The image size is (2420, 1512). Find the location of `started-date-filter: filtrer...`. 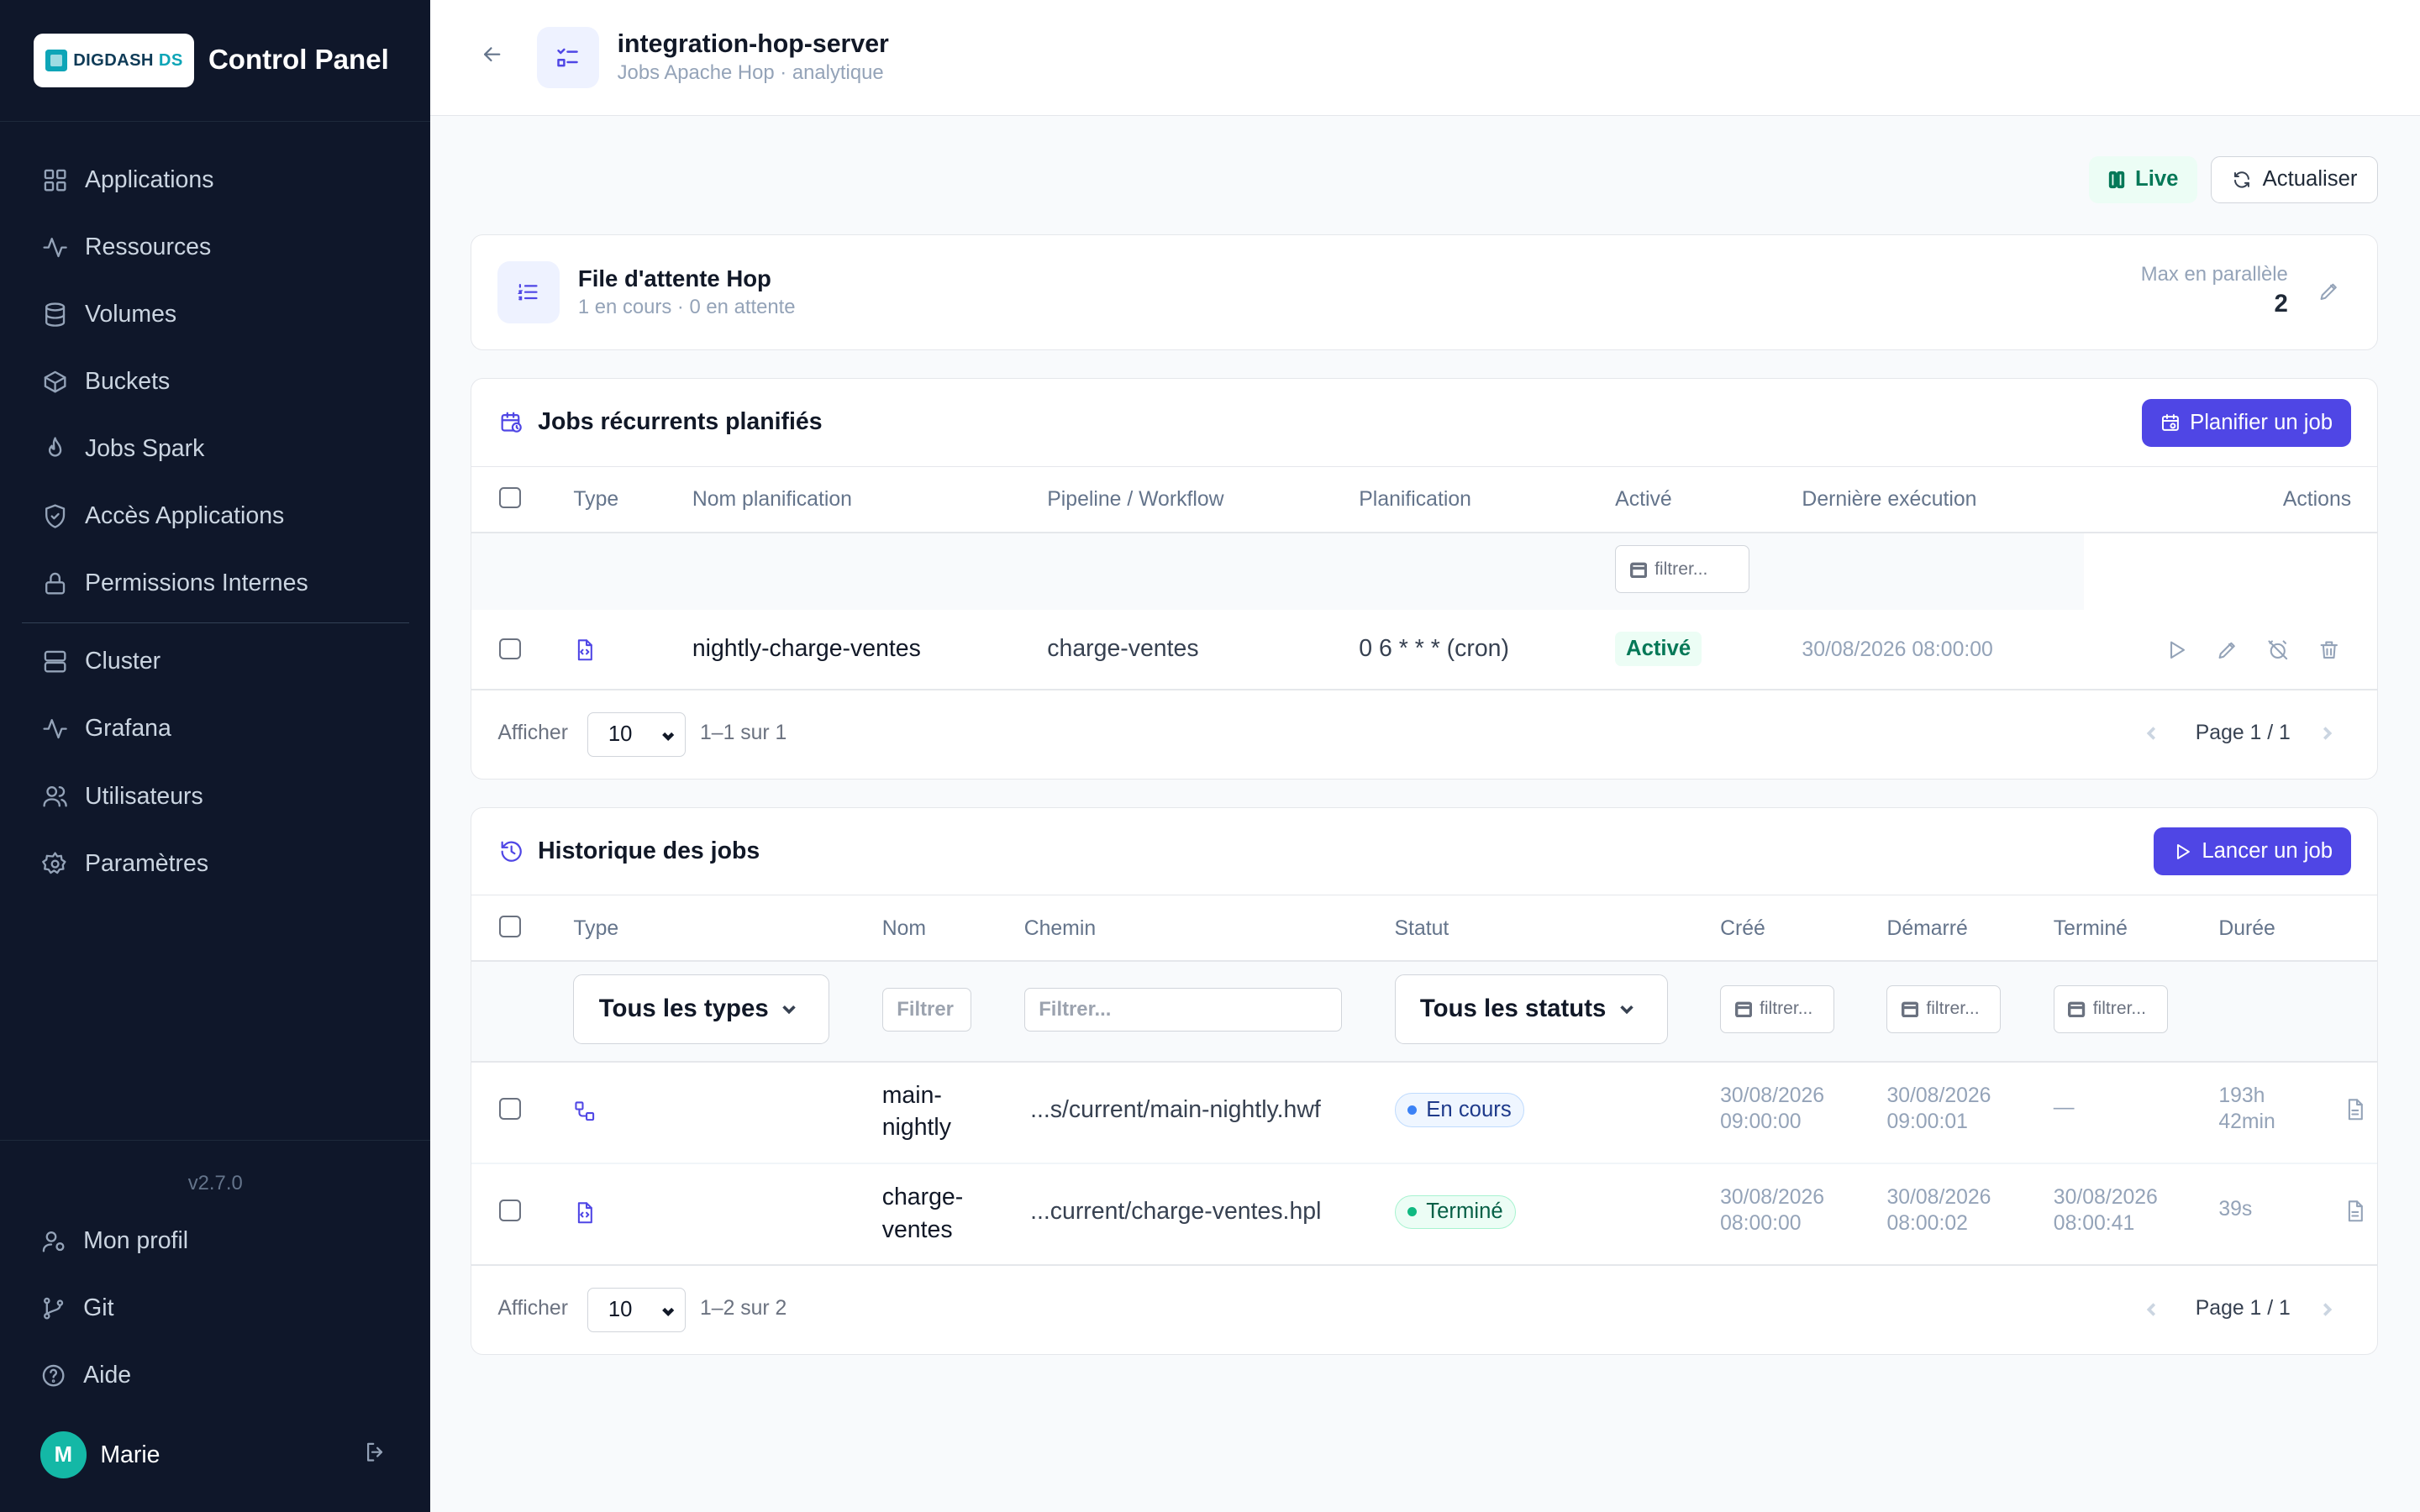

started-date-filter: filtrer... is located at coordinates (1944, 1008).